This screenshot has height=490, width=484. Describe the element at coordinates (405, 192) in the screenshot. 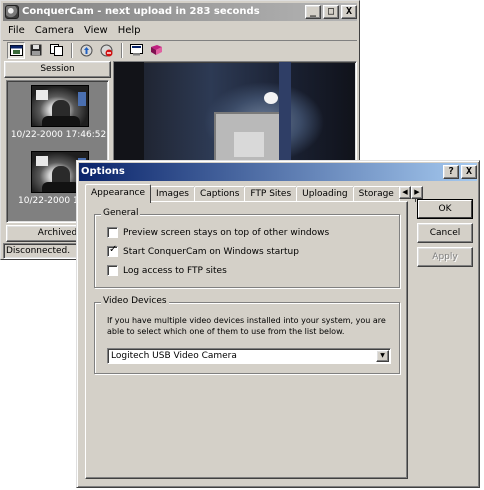

I see `tab-scroll-left-icon: ◀` at that location.